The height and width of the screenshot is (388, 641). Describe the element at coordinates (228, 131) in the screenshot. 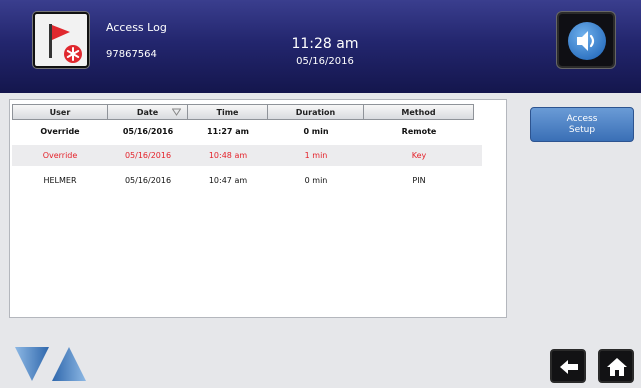

I see `cell-time: 11:27 am` at that location.